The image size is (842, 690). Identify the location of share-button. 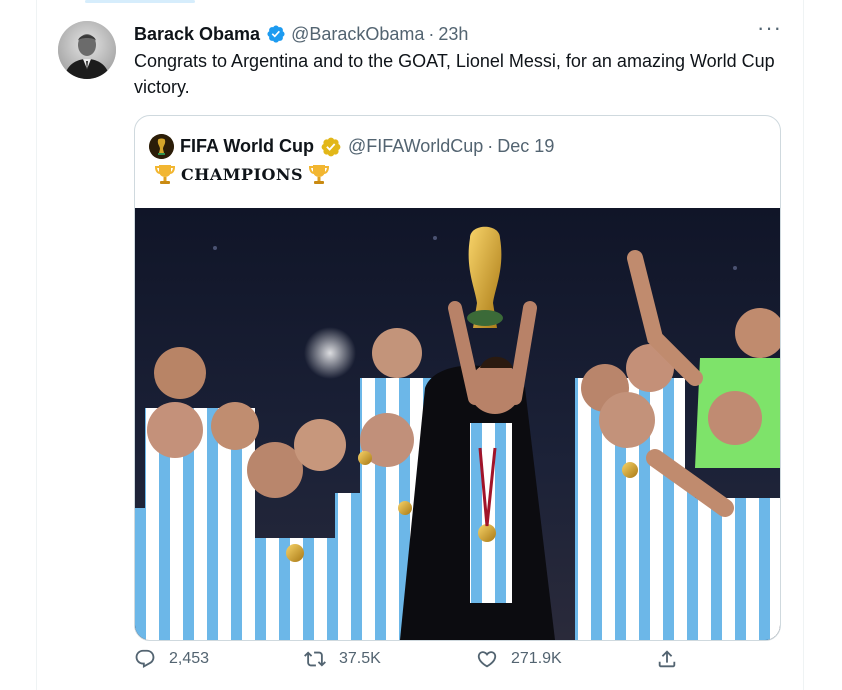
(673, 659).